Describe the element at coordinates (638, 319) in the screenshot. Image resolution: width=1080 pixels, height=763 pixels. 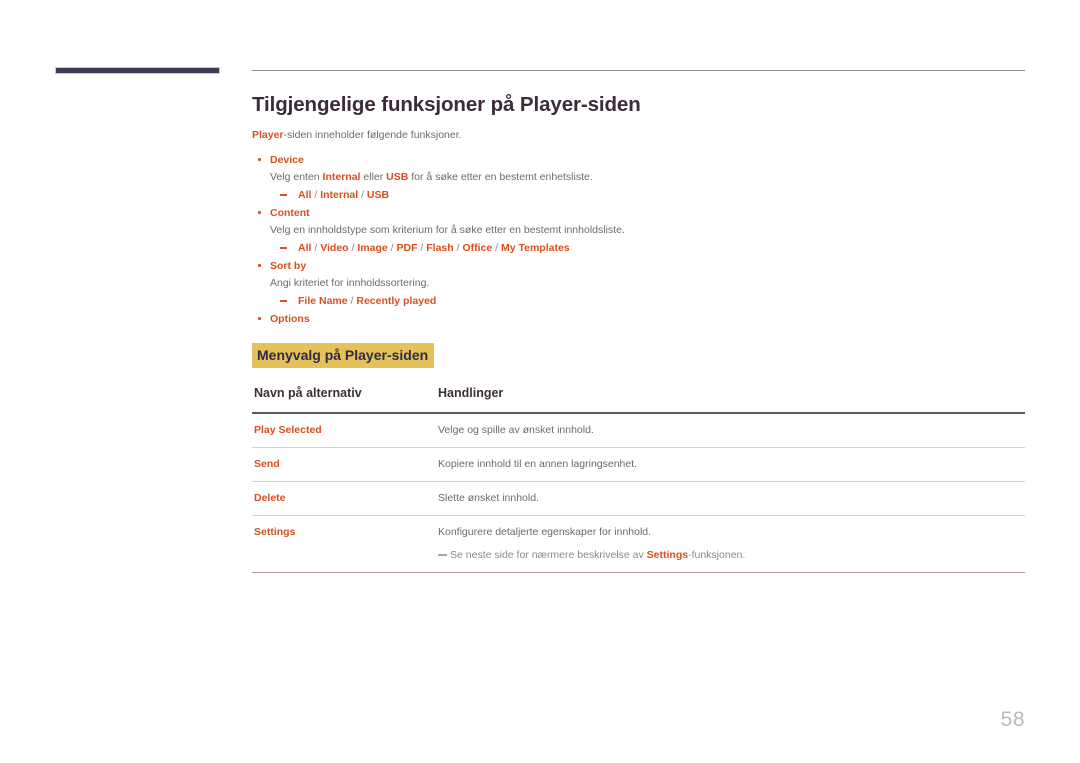
I see `feature-bullet-item: Options` at that location.